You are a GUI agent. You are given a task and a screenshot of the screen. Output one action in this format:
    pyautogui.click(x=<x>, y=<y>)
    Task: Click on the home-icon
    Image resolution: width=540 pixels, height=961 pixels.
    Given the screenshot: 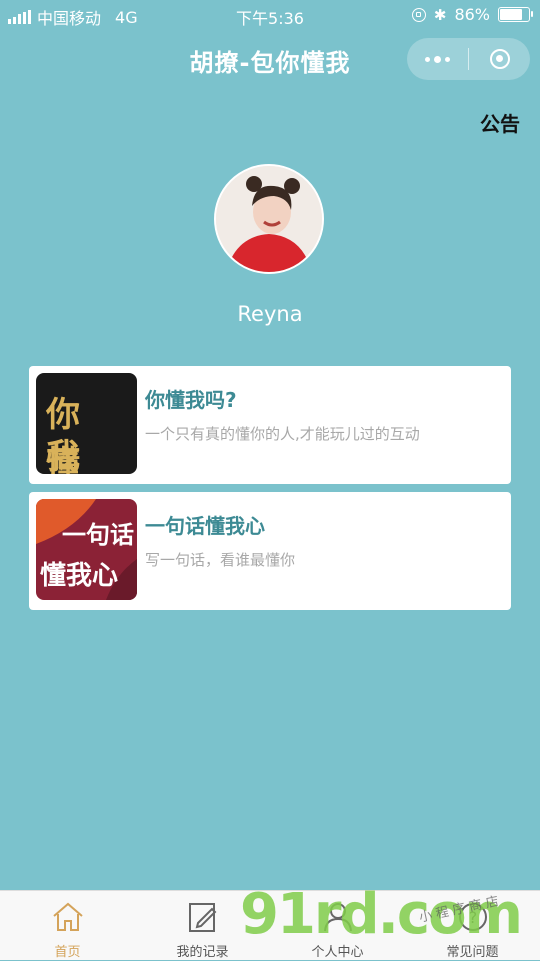 What is the action you would take?
    pyautogui.click(x=67, y=916)
    